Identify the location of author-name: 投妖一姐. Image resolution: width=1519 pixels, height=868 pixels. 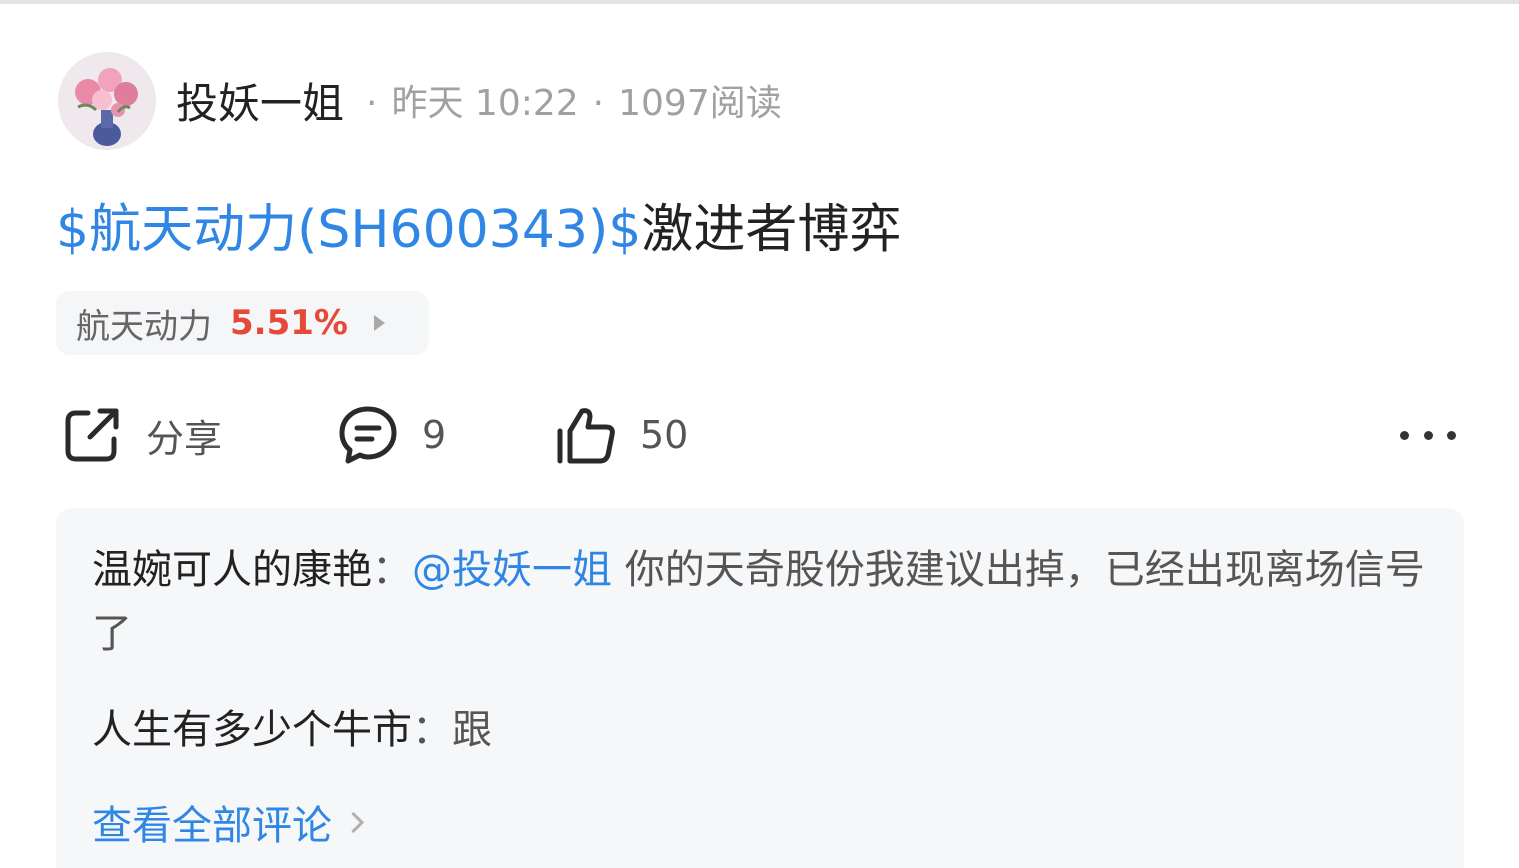
(260, 100).